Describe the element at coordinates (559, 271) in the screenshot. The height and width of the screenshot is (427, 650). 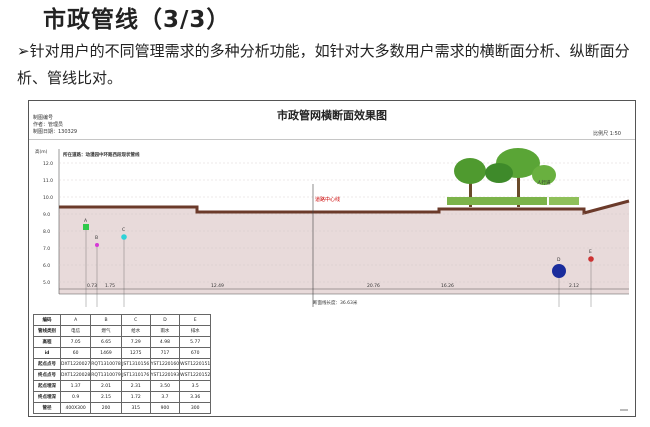
I see `pipe-d-marker` at that location.